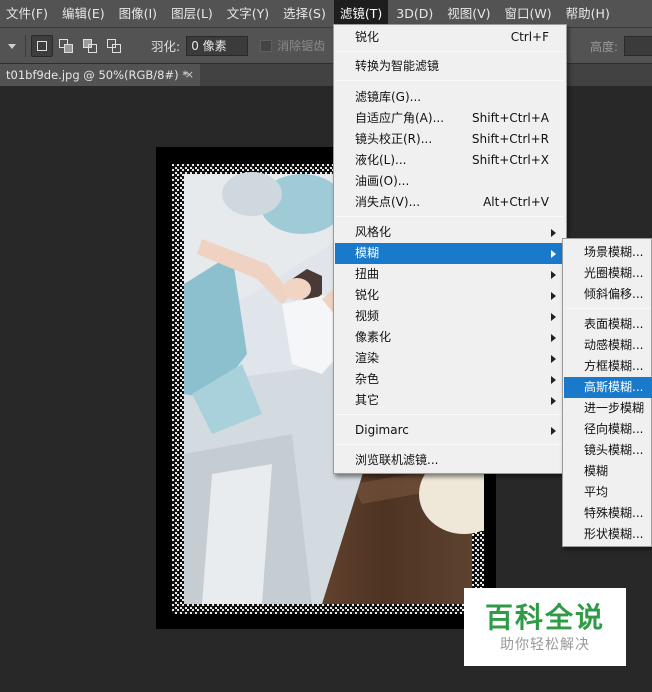  What do you see at coordinates (450, 274) in the screenshot?
I see `filter-menu-item-distort: 扭曲` at bounding box center [450, 274].